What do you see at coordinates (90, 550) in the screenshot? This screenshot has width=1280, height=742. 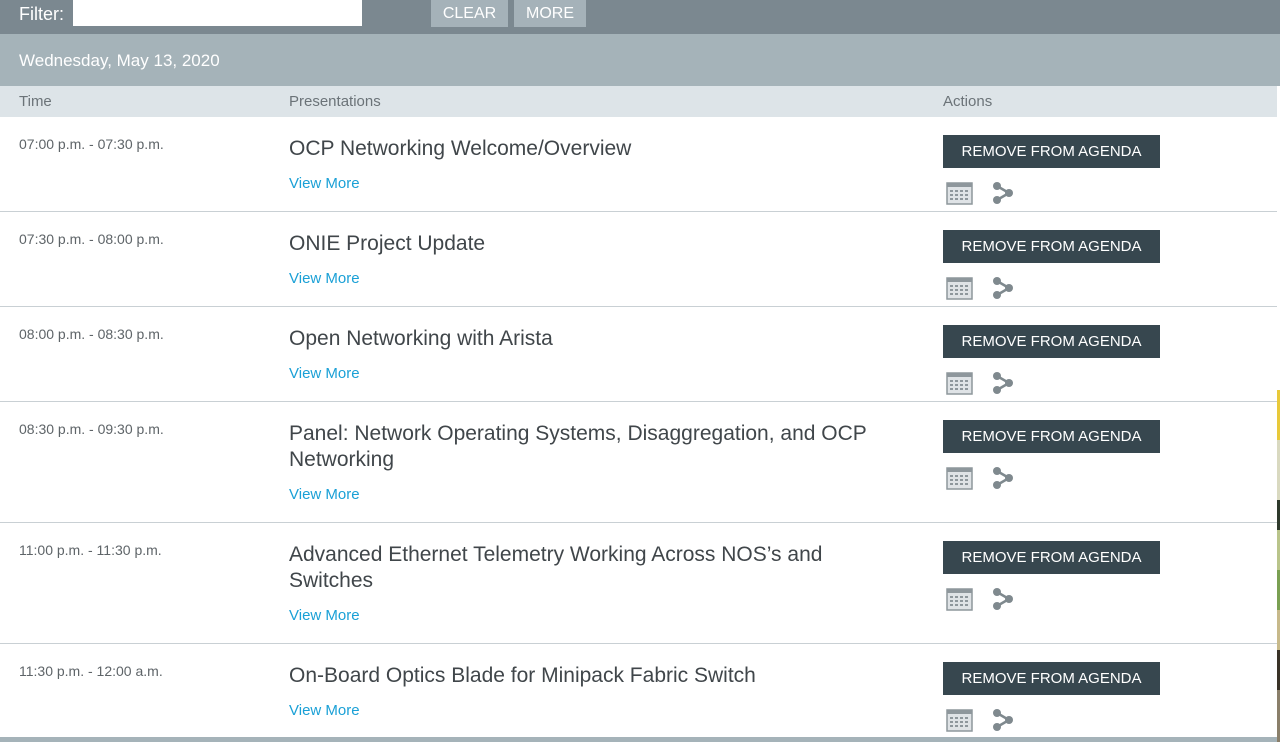 I see `session-time: 11:00 p.m. - 11:30 p.m.` at bounding box center [90, 550].